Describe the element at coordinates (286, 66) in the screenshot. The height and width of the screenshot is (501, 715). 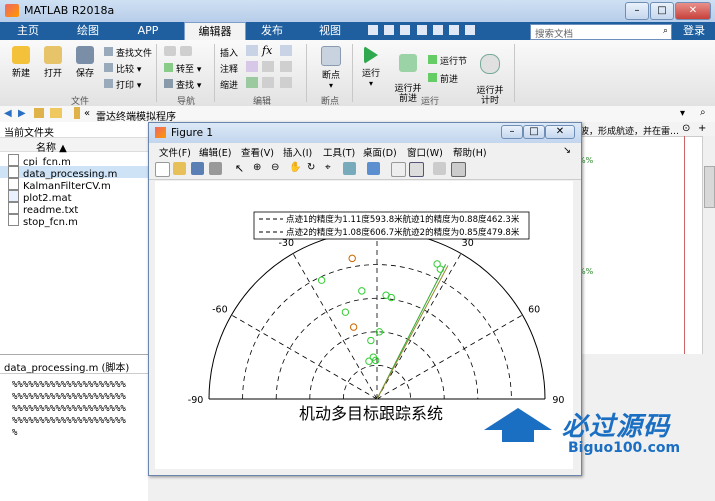
I see `wrap-comment-icon` at that location.